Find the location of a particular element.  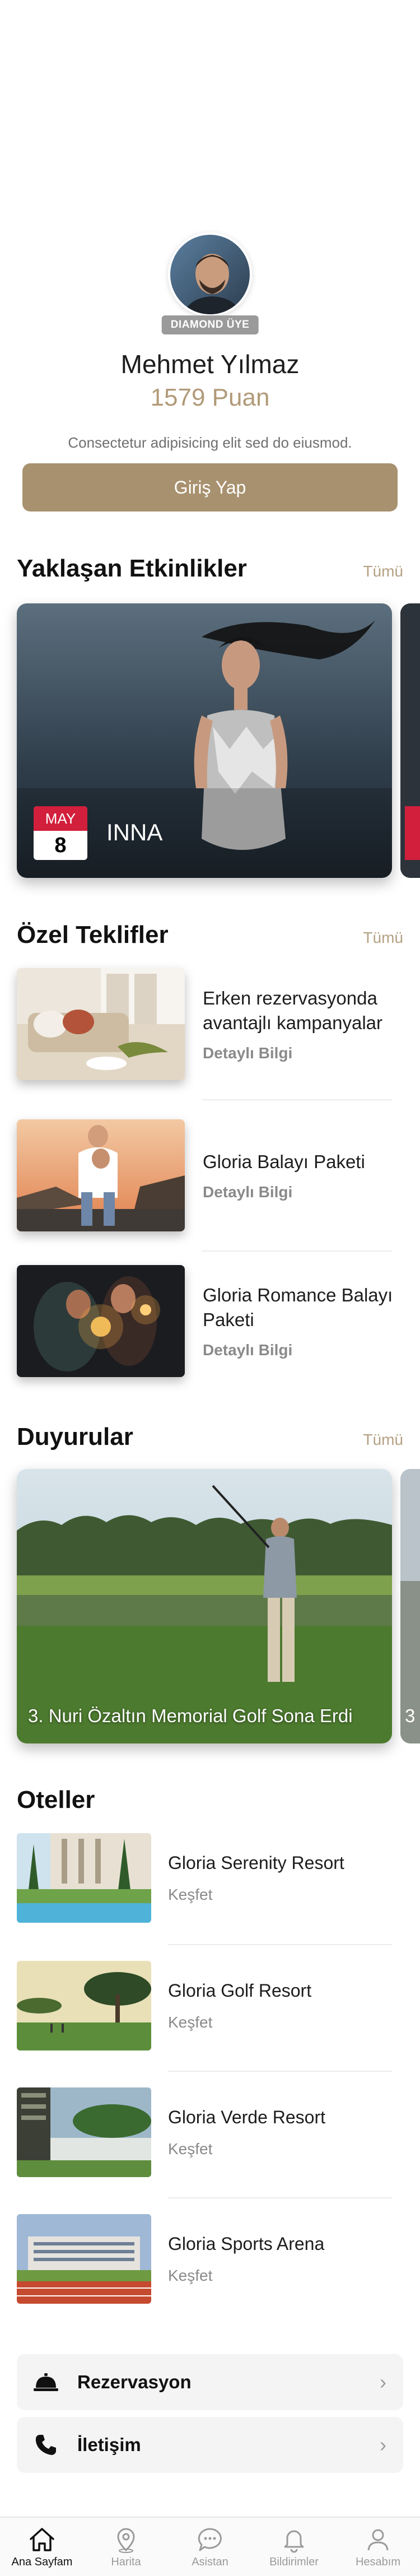

hotel-item: Gloria Serenity Resort Keşfet is located at coordinates (210, 1878).